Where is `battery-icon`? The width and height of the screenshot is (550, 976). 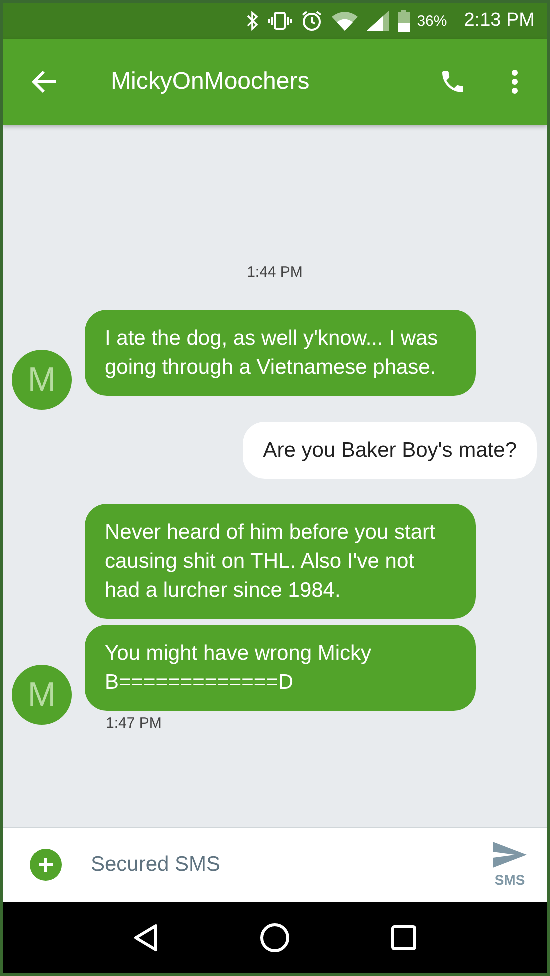 battery-icon is located at coordinates (404, 21).